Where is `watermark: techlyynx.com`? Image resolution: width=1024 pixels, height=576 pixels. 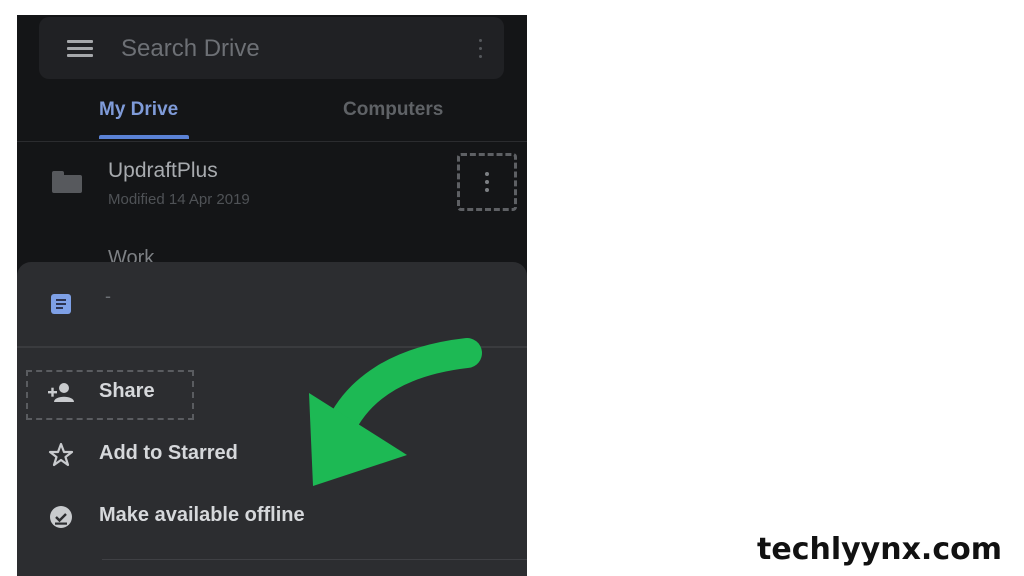
watermark: techlyynx.com is located at coordinates (879, 549).